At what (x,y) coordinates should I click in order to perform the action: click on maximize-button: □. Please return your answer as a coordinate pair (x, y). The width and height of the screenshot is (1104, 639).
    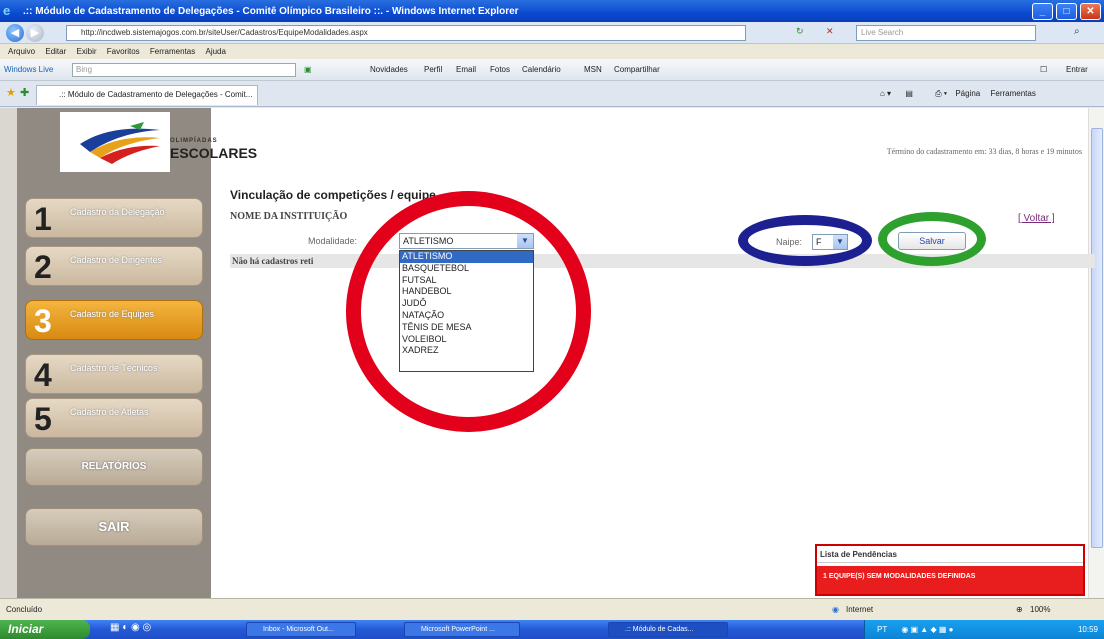
    Looking at the image, I should click on (1066, 11).